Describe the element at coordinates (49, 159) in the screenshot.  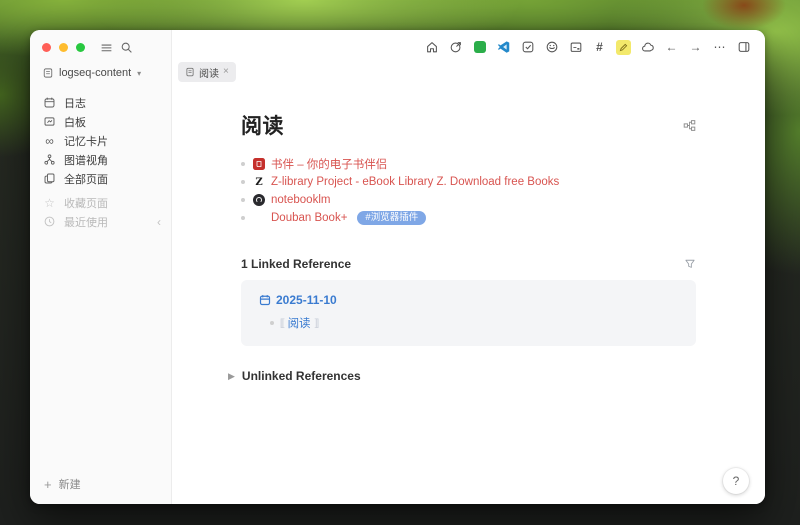
I see `graph-view-icon` at that location.